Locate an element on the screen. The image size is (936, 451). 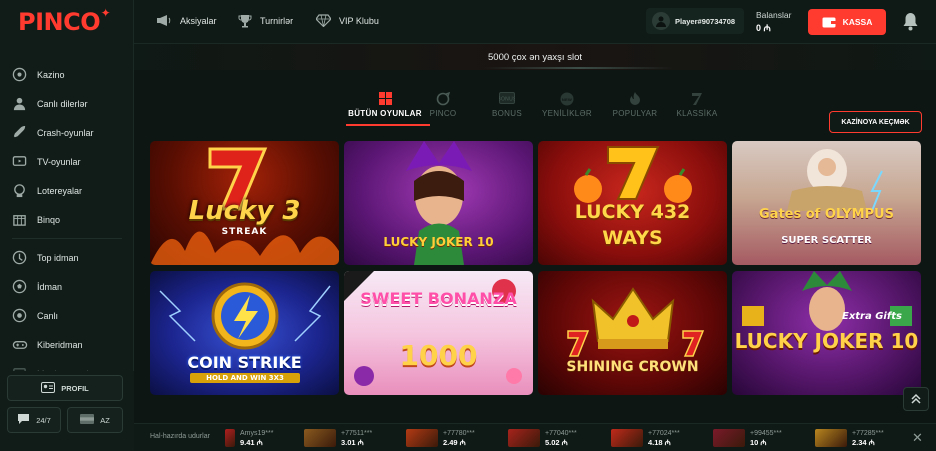
winner-item: Amys19*** 9.41 ₼ is located at coordinates (249, 438).